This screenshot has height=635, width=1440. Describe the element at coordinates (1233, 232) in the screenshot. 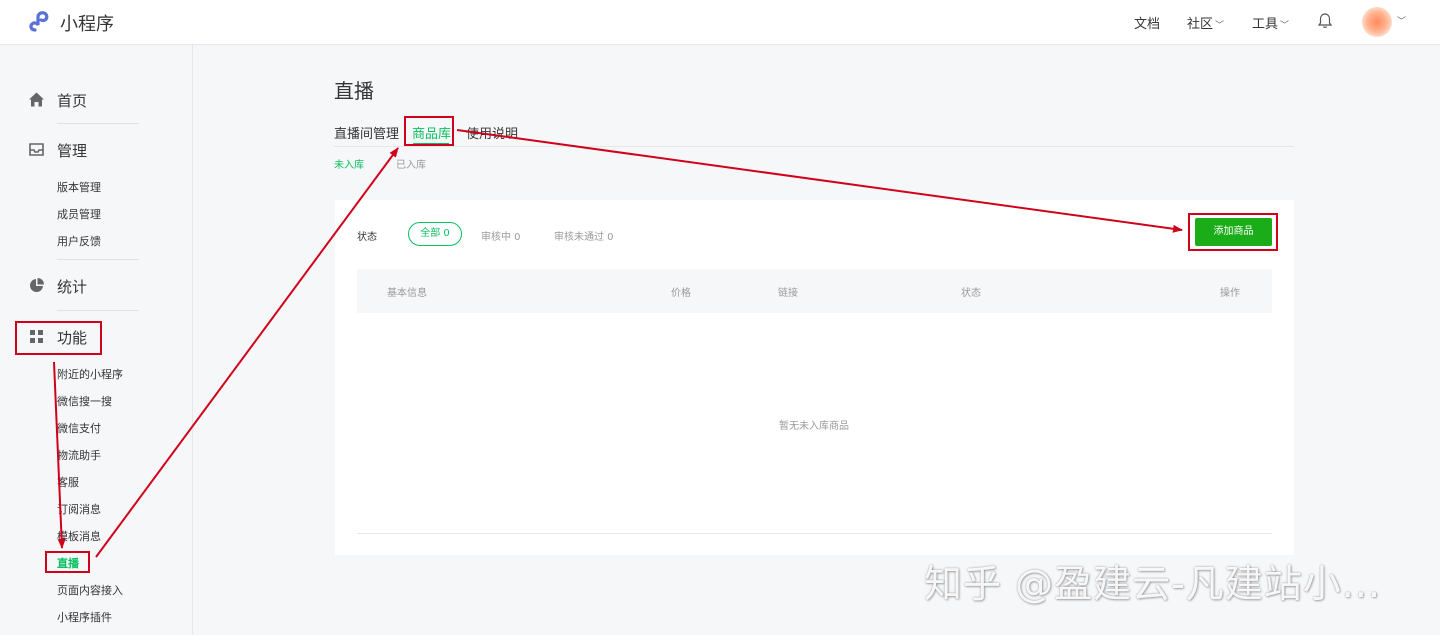

I see `highlight-add-product` at that location.